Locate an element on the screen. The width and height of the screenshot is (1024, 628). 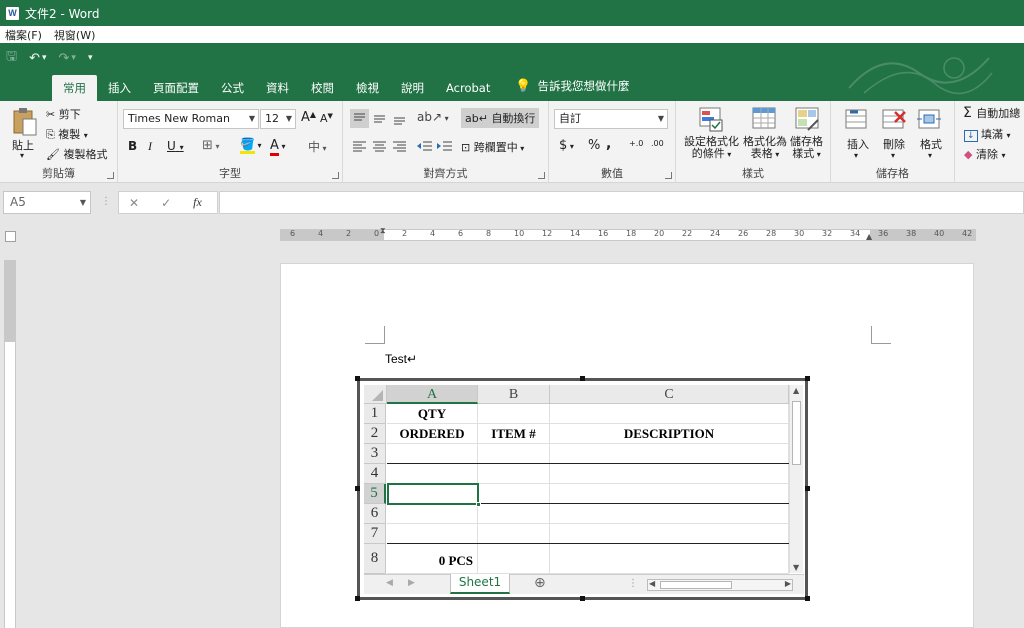
format-cells-button: 格式 is located at coordinates (931, 144).